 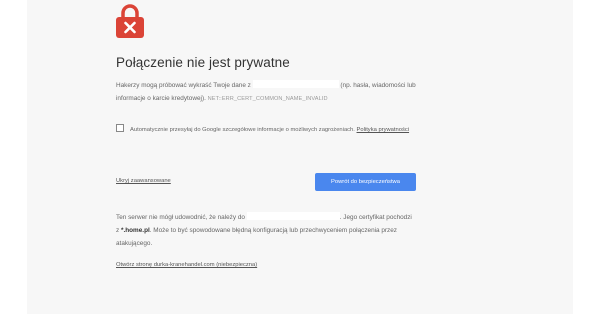 I want to click on report-checkbox, so click(x=120, y=128).